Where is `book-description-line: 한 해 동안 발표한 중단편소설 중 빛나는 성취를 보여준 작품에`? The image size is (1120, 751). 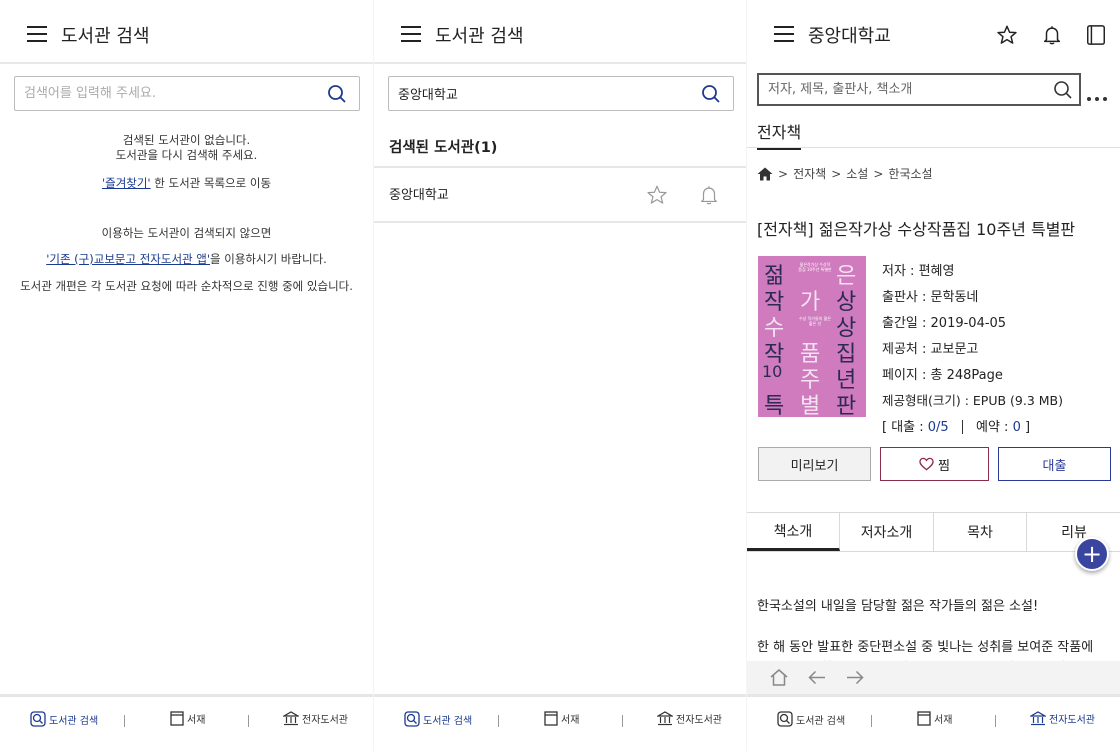 book-description-line: 한 해 동안 발표한 중단편소설 중 빛나는 성취를 보여준 작품에 is located at coordinates (925, 647).